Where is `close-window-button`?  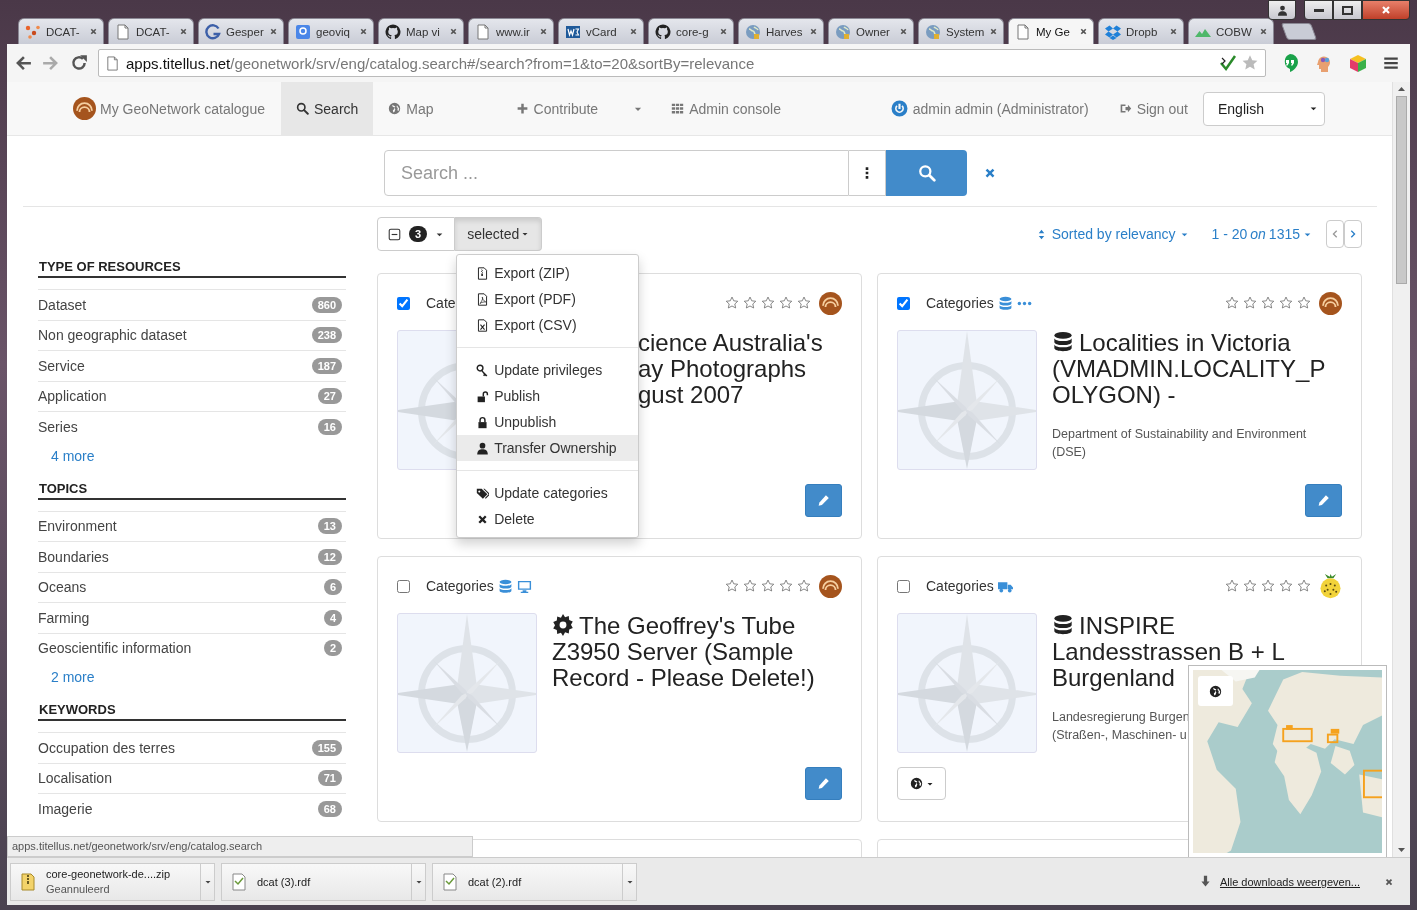
close-window-button is located at coordinates (1386, 10).